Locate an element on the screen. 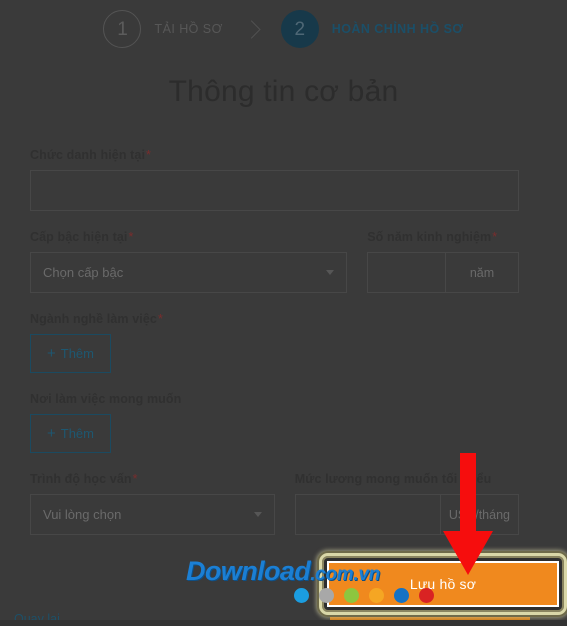 This screenshot has height=626, width=567. save-profile-label: Lưu hồ sơ is located at coordinates (443, 584).